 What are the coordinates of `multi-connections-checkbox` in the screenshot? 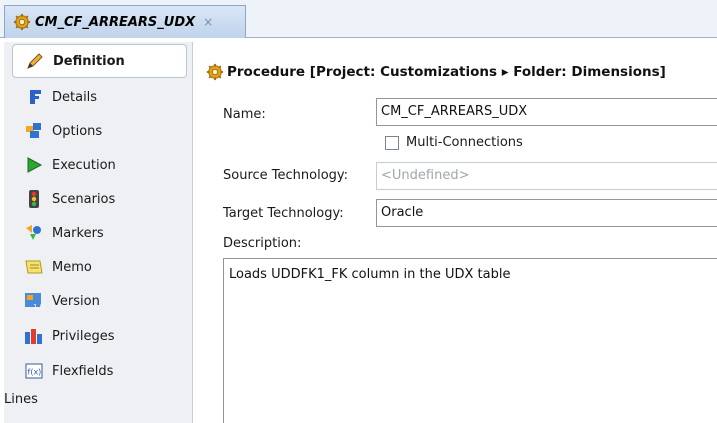 It's located at (392, 142).